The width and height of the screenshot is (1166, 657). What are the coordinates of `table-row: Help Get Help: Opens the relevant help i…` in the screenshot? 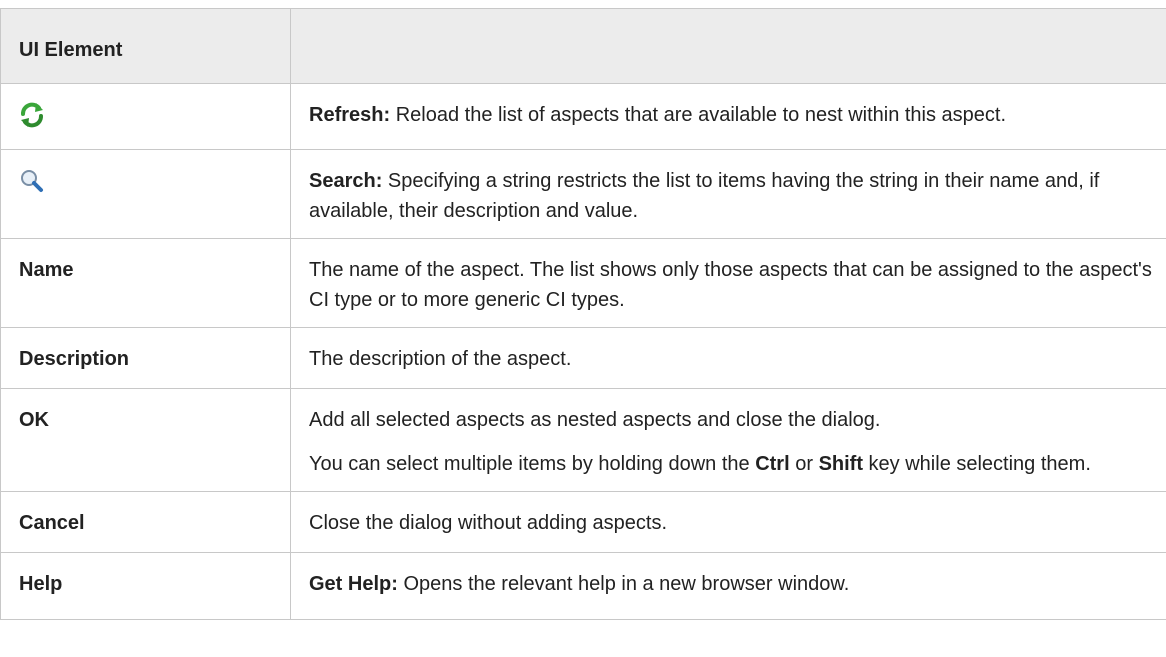 It's located at (583, 586).